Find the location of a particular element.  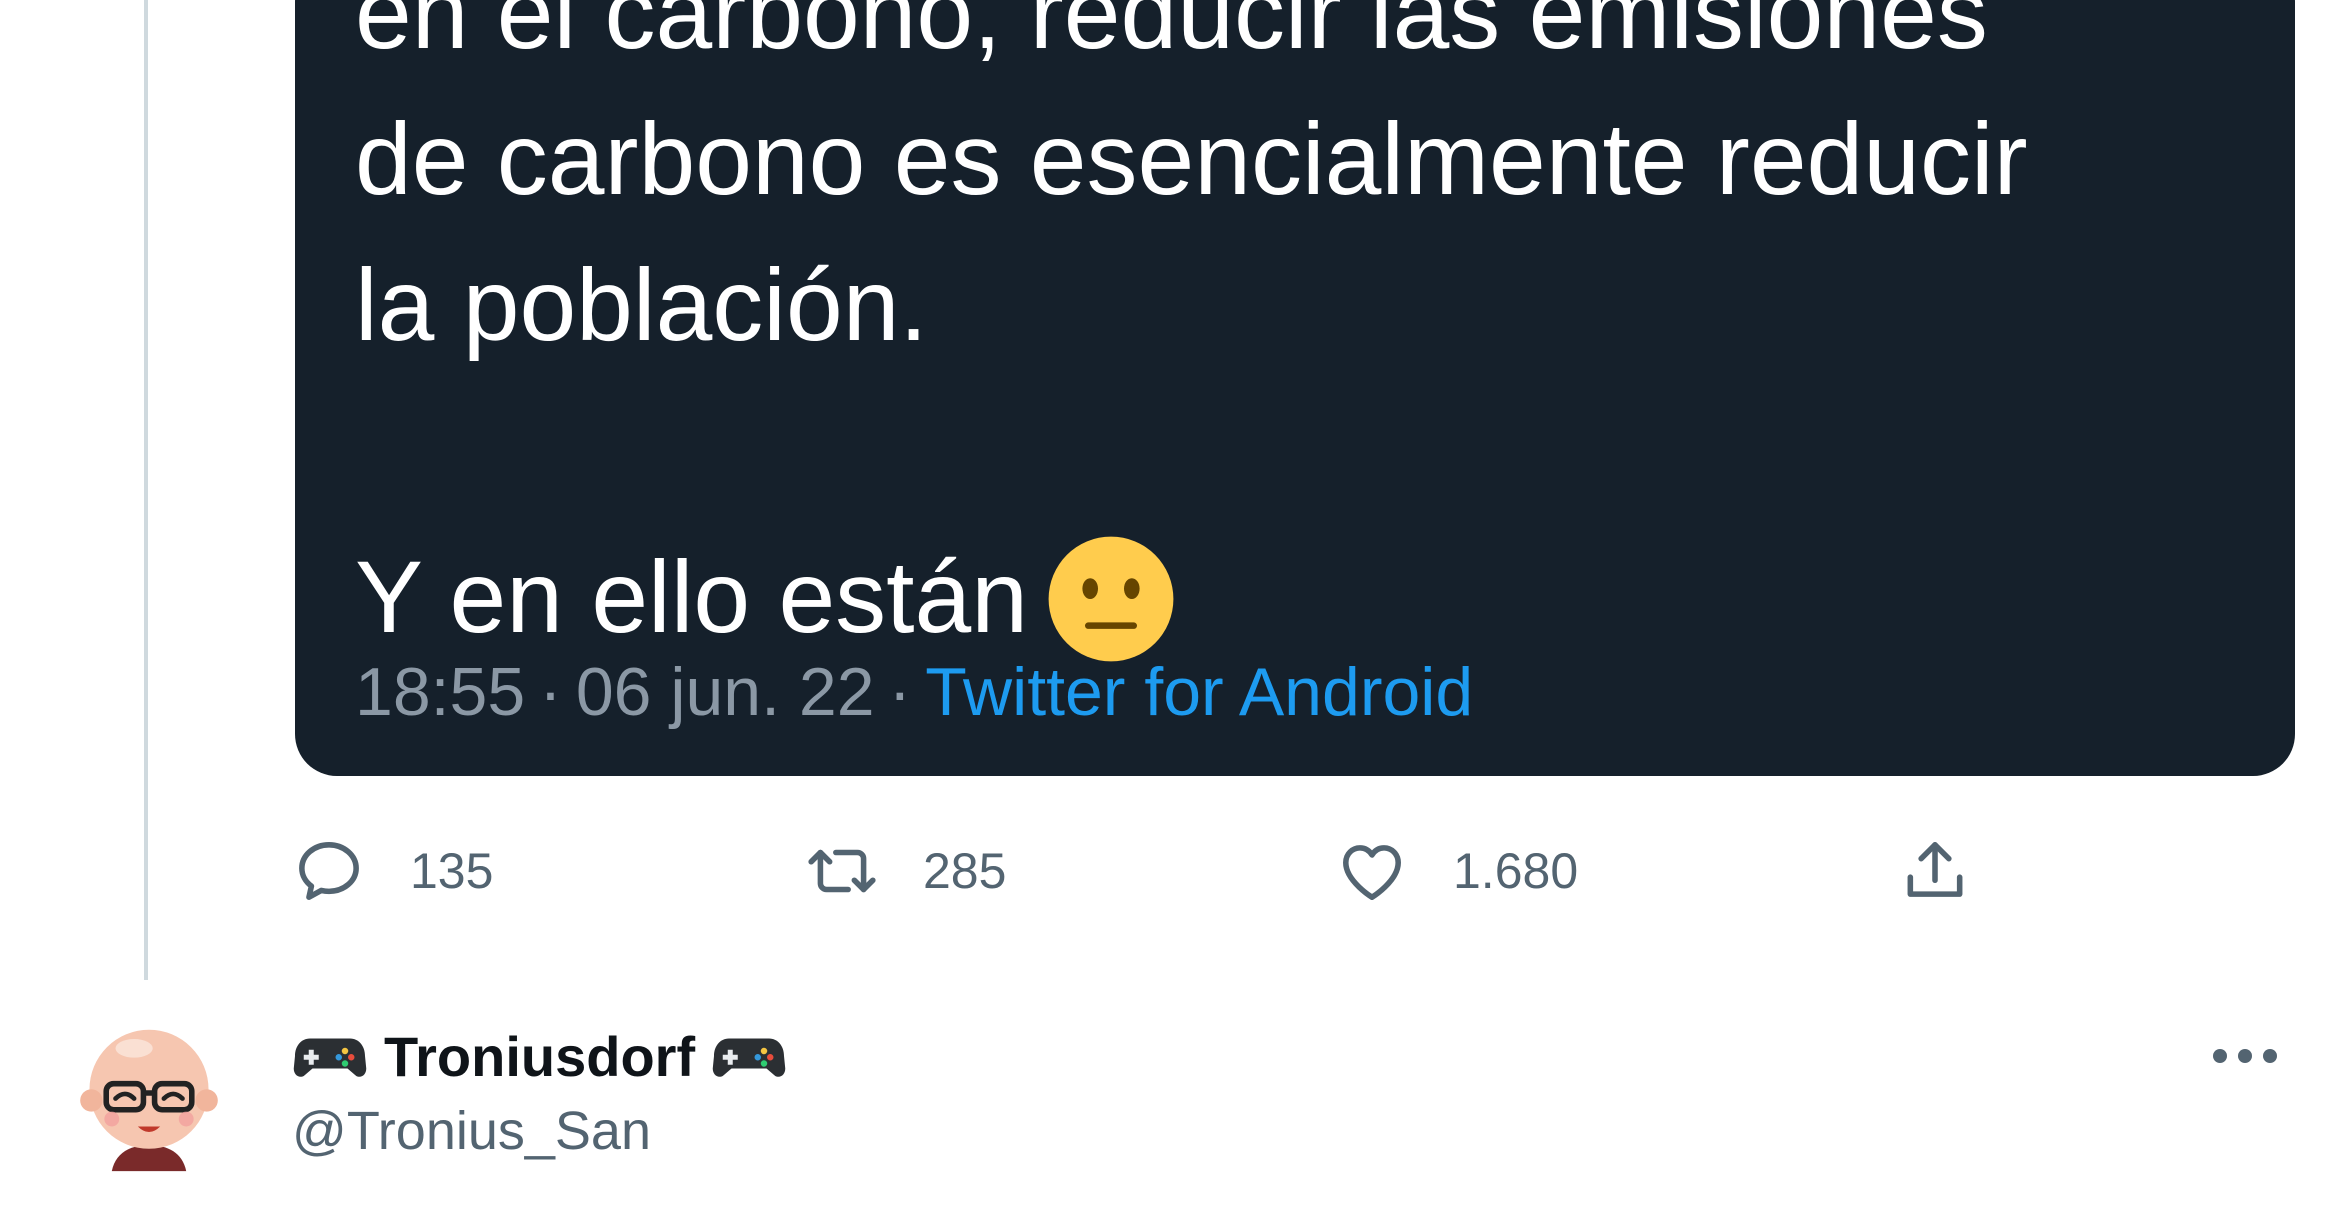

avatar-illustration is located at coordinates (149, 1093).